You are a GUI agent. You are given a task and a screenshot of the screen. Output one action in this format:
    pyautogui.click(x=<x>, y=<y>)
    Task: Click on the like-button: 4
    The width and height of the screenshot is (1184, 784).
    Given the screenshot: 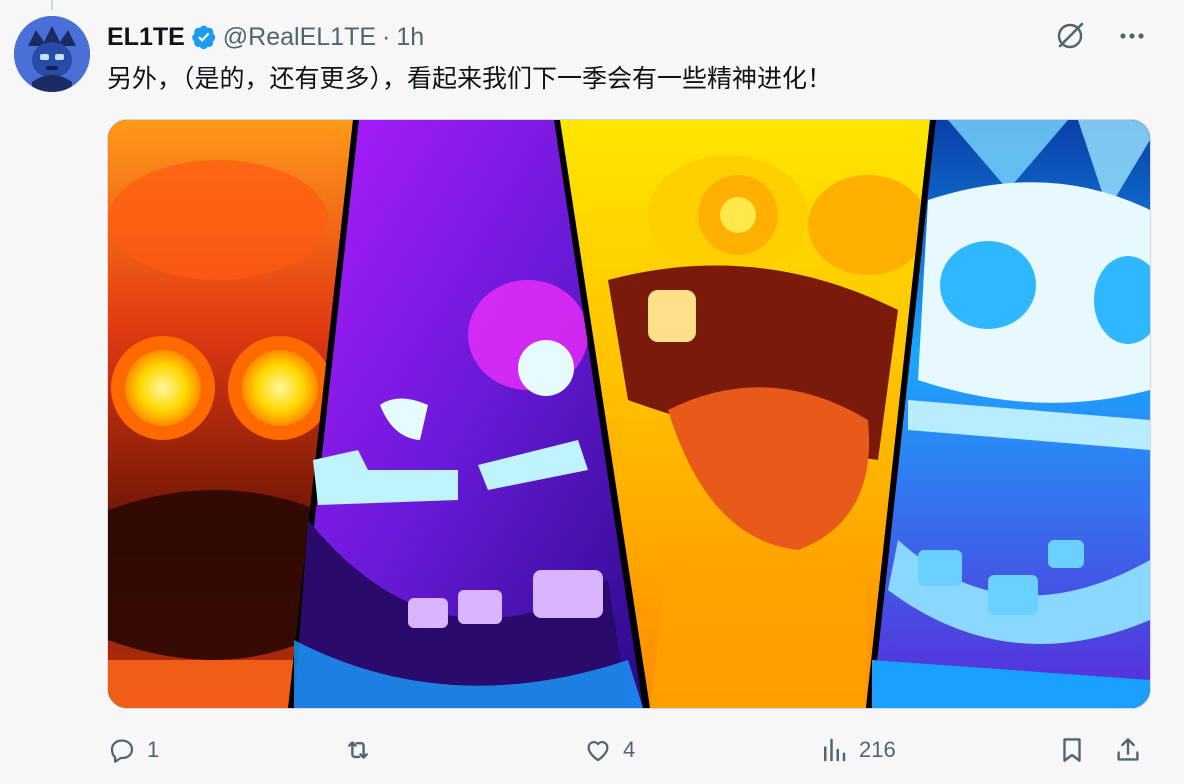 What is the action you would take?
    pyautogui.click(x=609, y=750)
    